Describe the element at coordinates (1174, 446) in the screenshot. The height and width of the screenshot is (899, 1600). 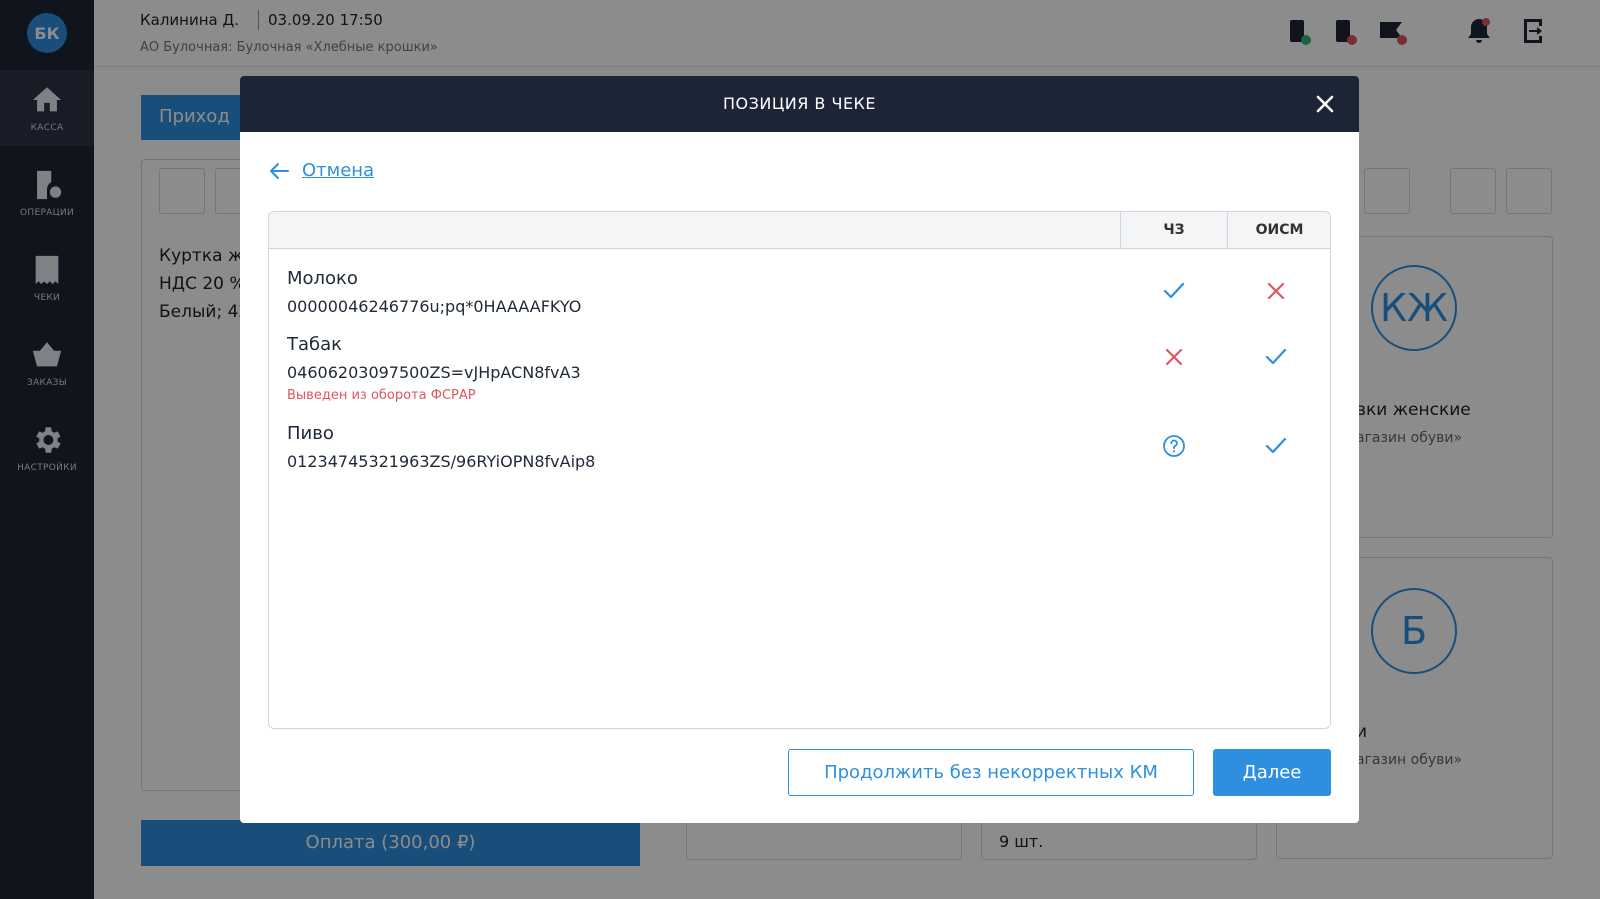
I see `question-icon` at that location.